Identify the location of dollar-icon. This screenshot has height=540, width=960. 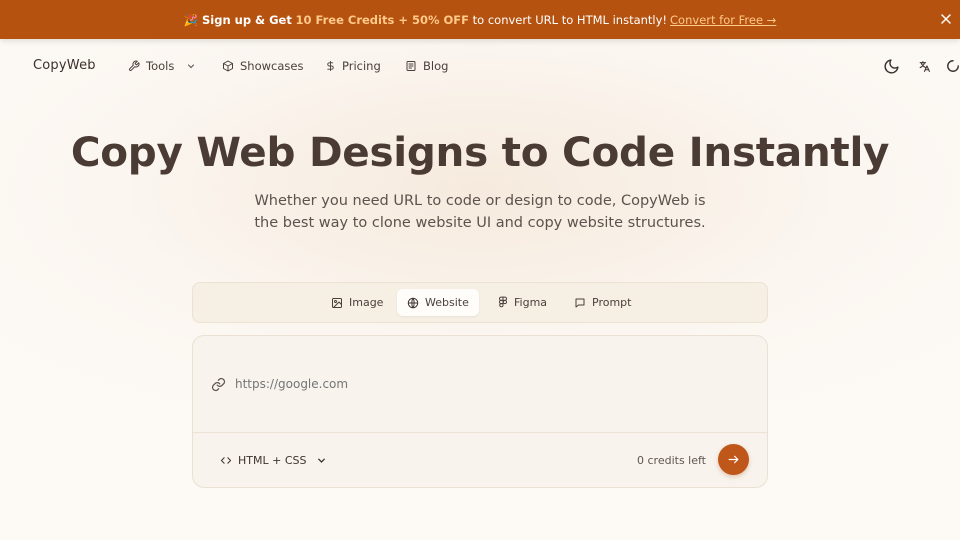
(330, 66).